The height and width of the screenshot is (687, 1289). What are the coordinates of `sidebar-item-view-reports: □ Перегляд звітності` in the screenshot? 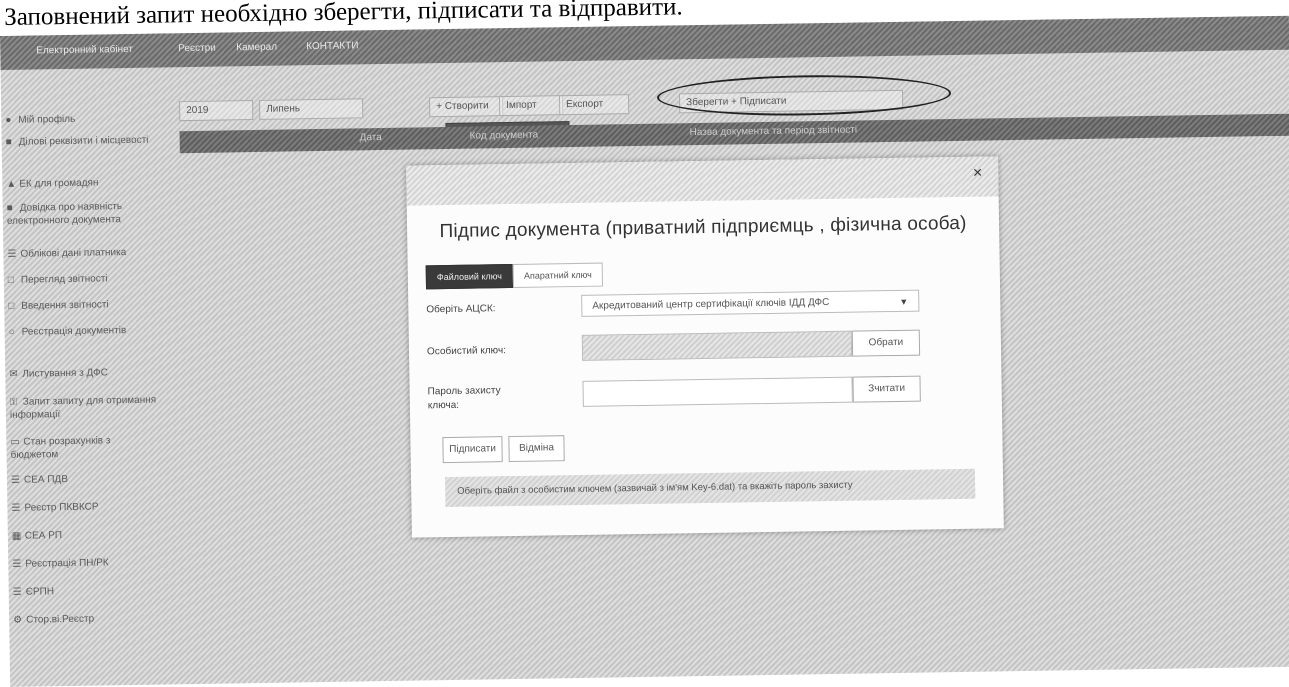 It's located at (83, 279).